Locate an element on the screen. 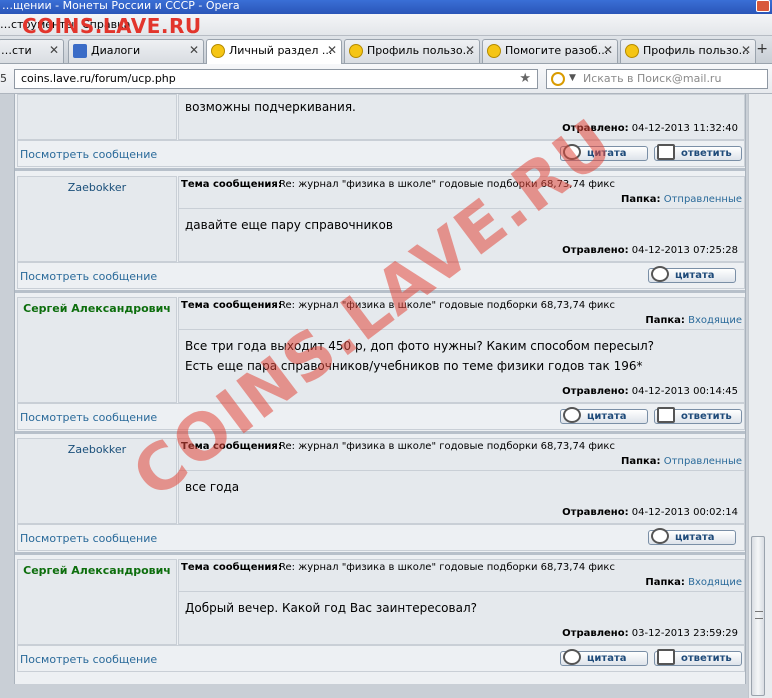 This screenshot has width=772, height=698. message-actions: Посмотреть сообщение цитата is located at coordinates (381, 275).